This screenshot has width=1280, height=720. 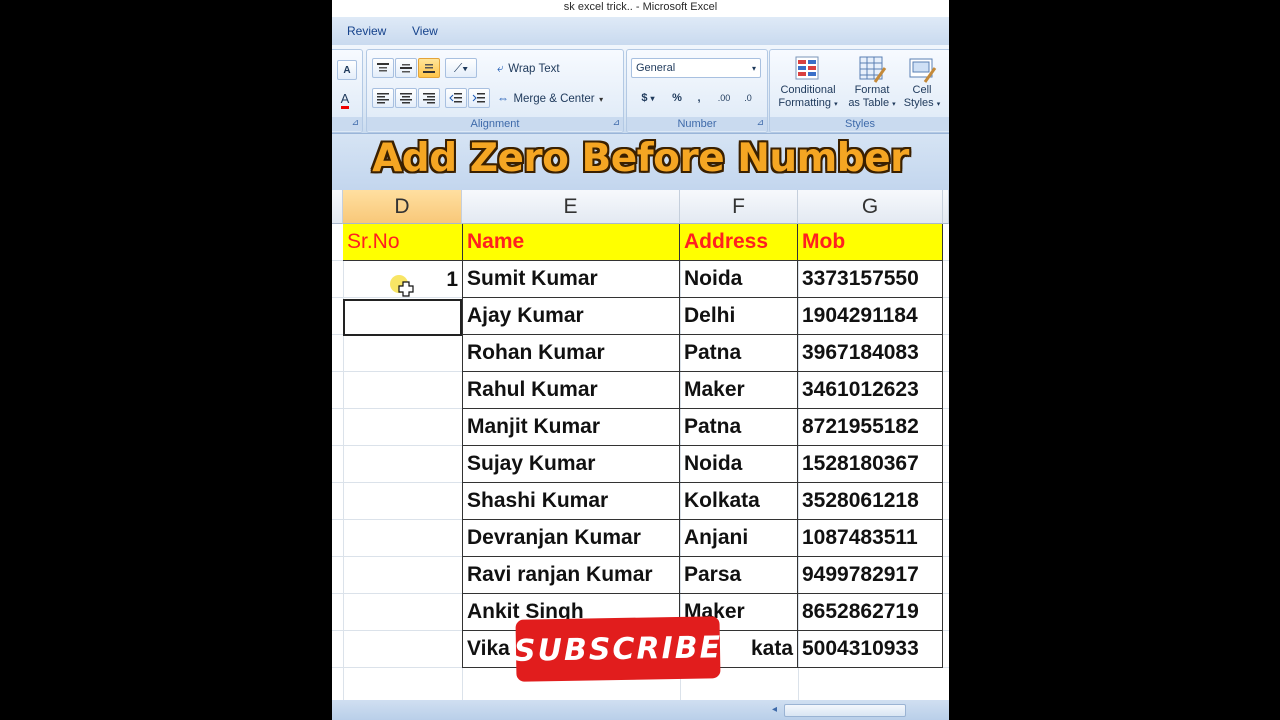 I want to click on decrease-indent-button, so click(x=456, y=98).